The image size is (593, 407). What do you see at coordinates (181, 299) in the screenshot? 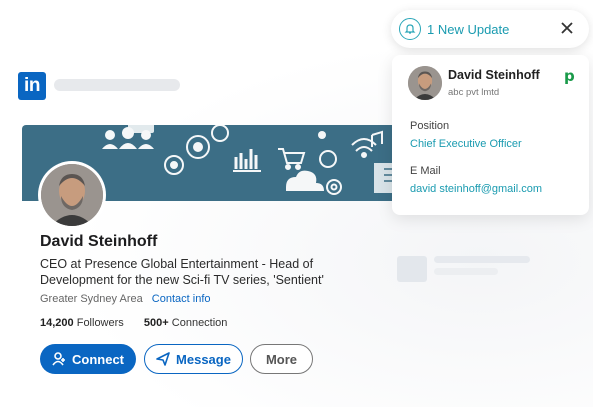
I see `contact-info-link: Contact info` at bounding box center [181, 299].